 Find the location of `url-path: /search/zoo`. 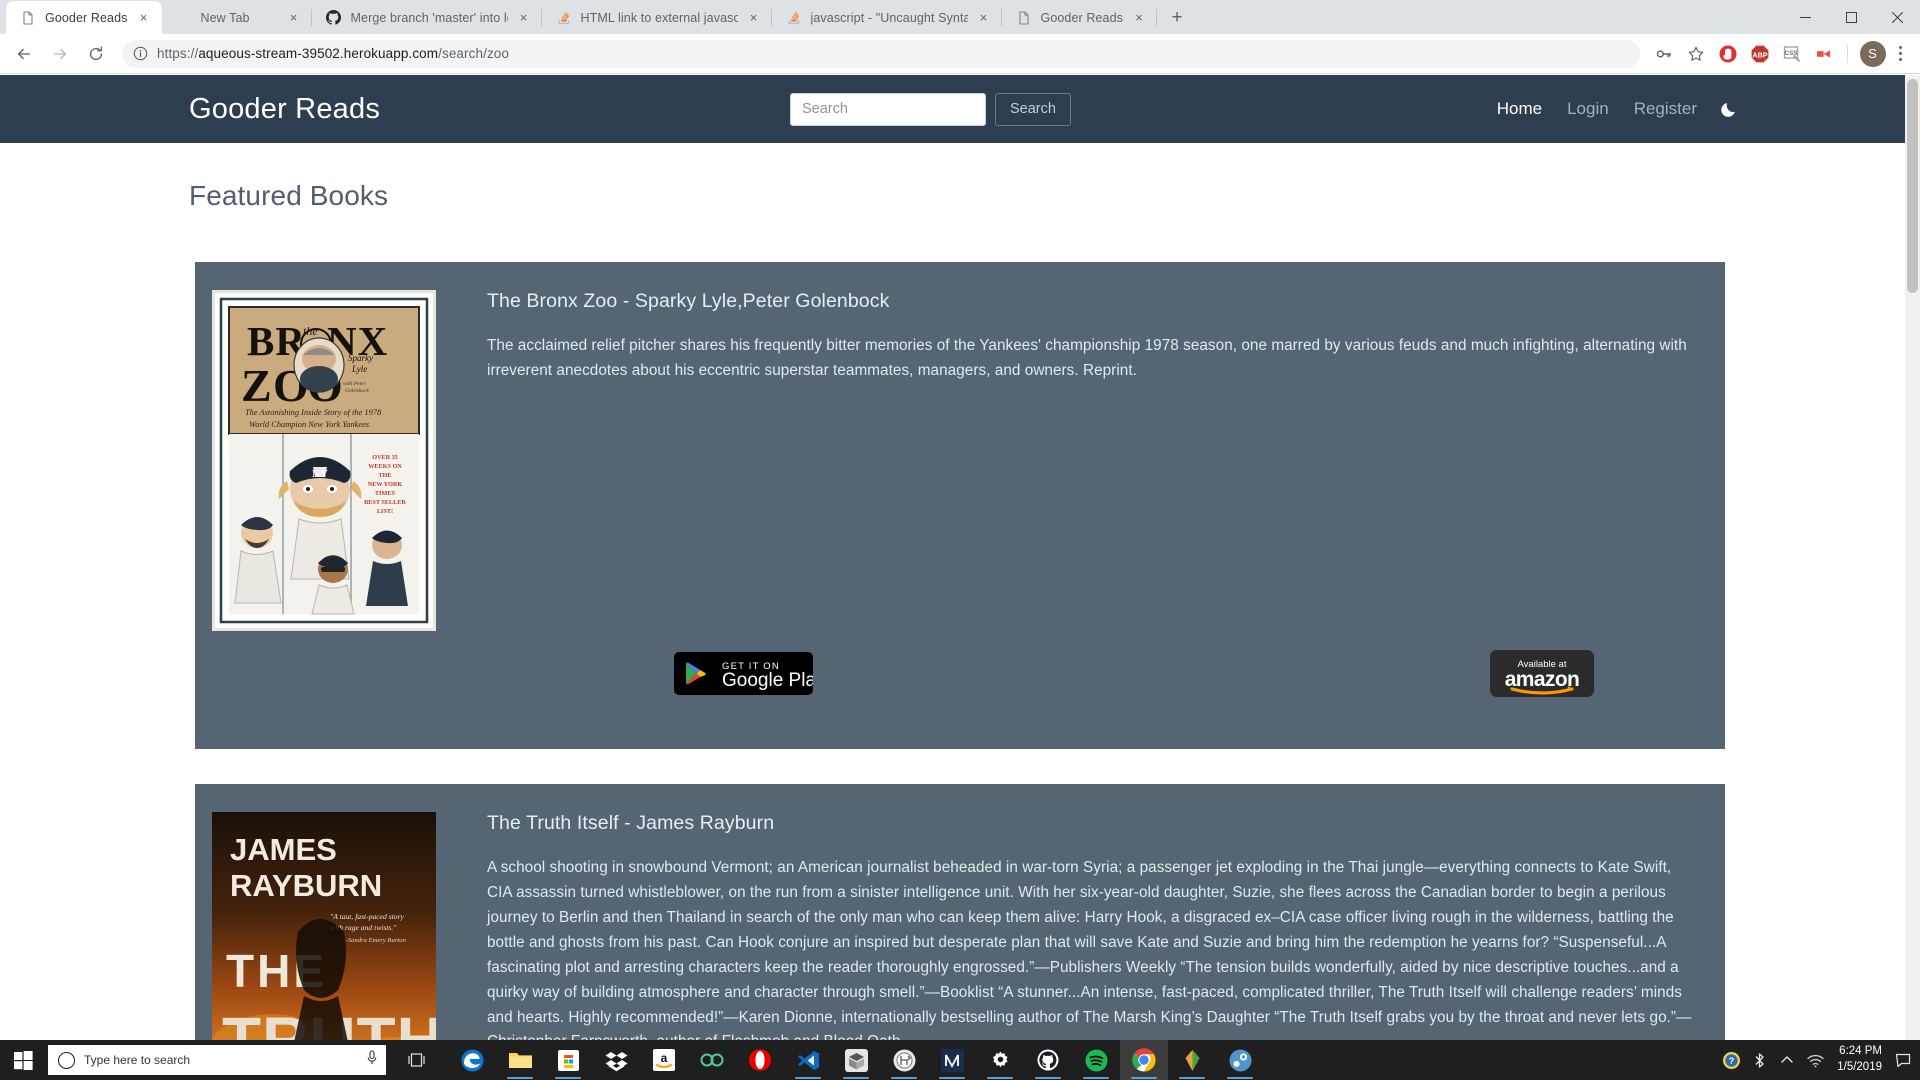

url-path: /search/zoo is located at coordinates (474, 53).